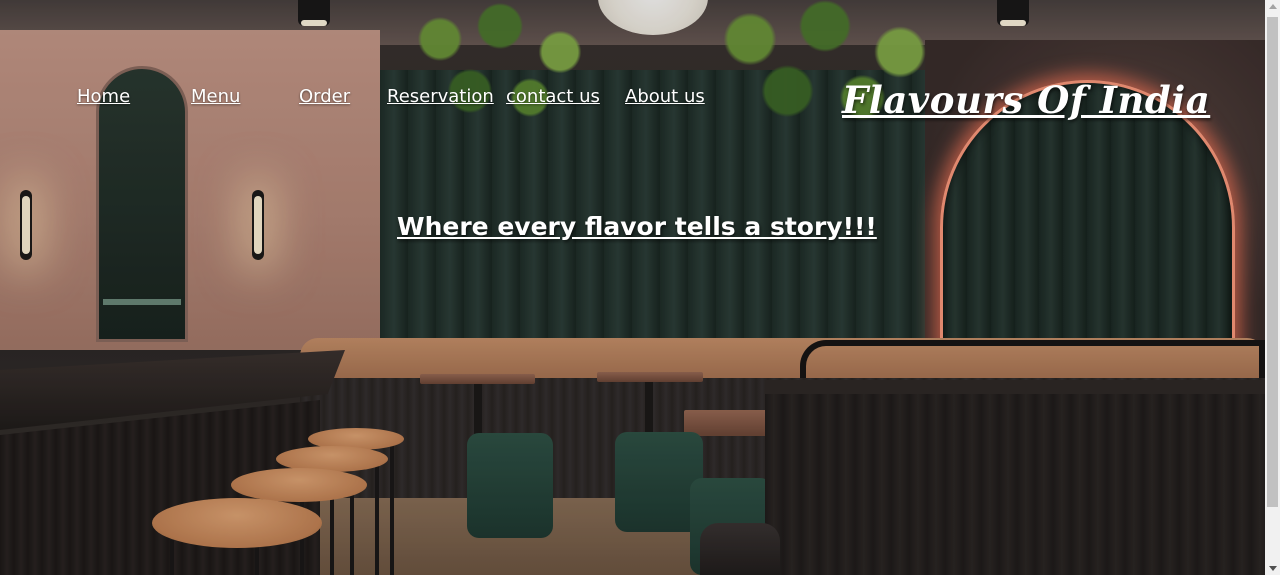  What do you see at coordinates (1026, 100) in the screenshot?
I see `brand-title: Flavours Of India` at bounding box center [1026, 100].